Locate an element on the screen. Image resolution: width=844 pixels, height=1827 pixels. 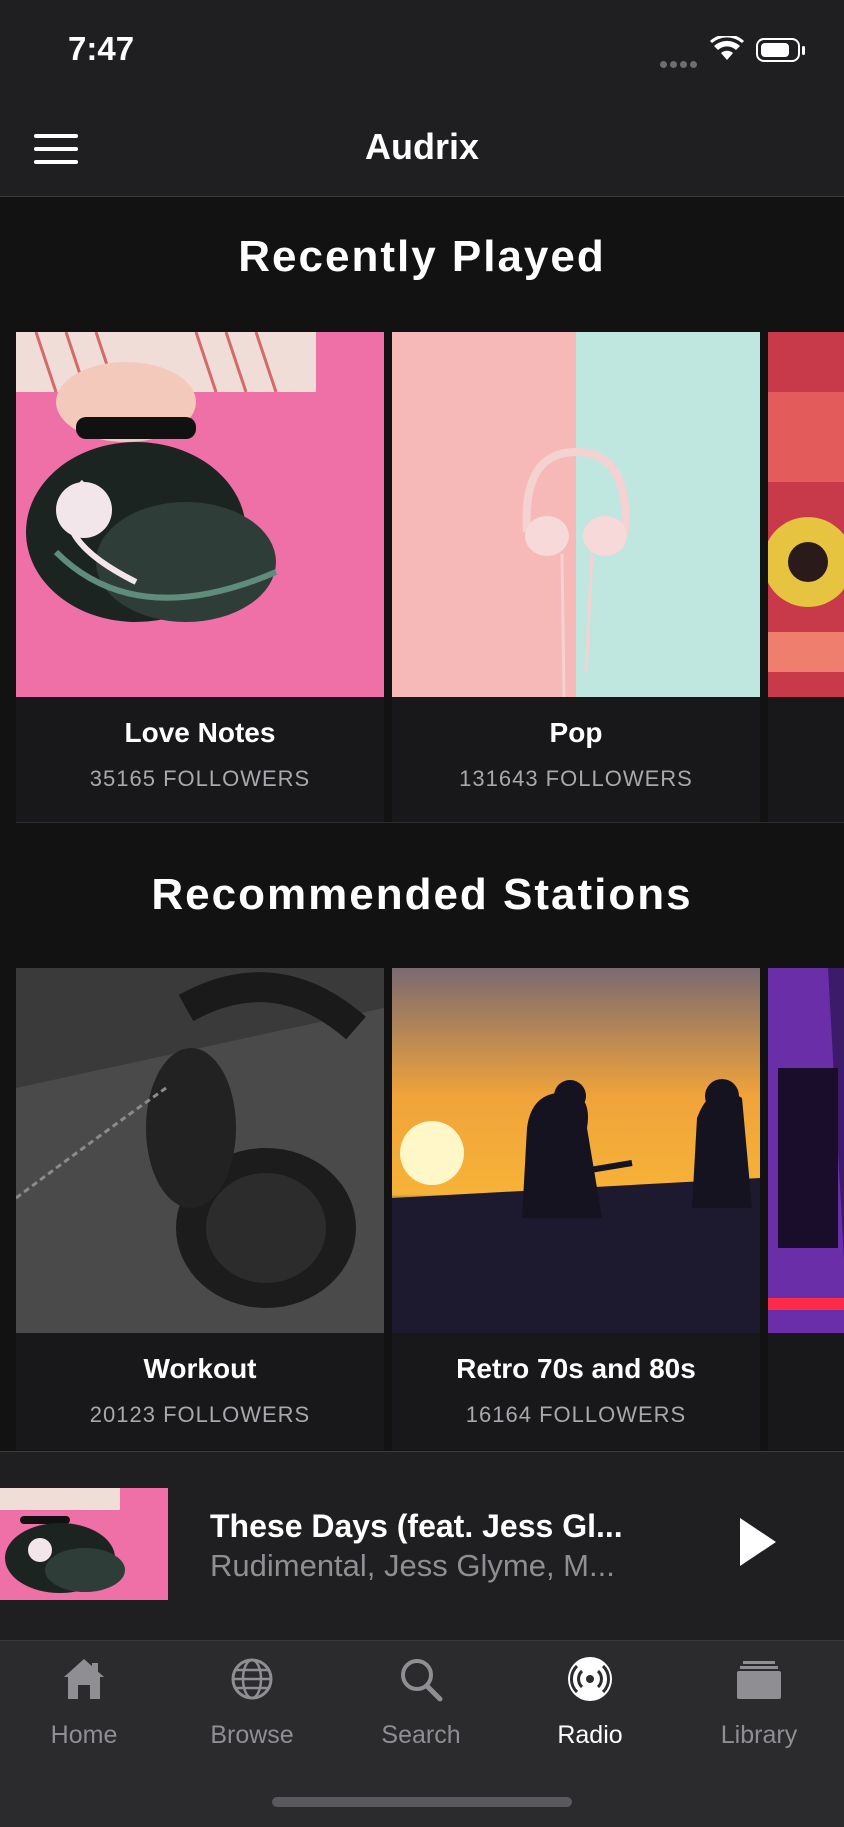
radio-icon is located at coordinates (590, 1679).